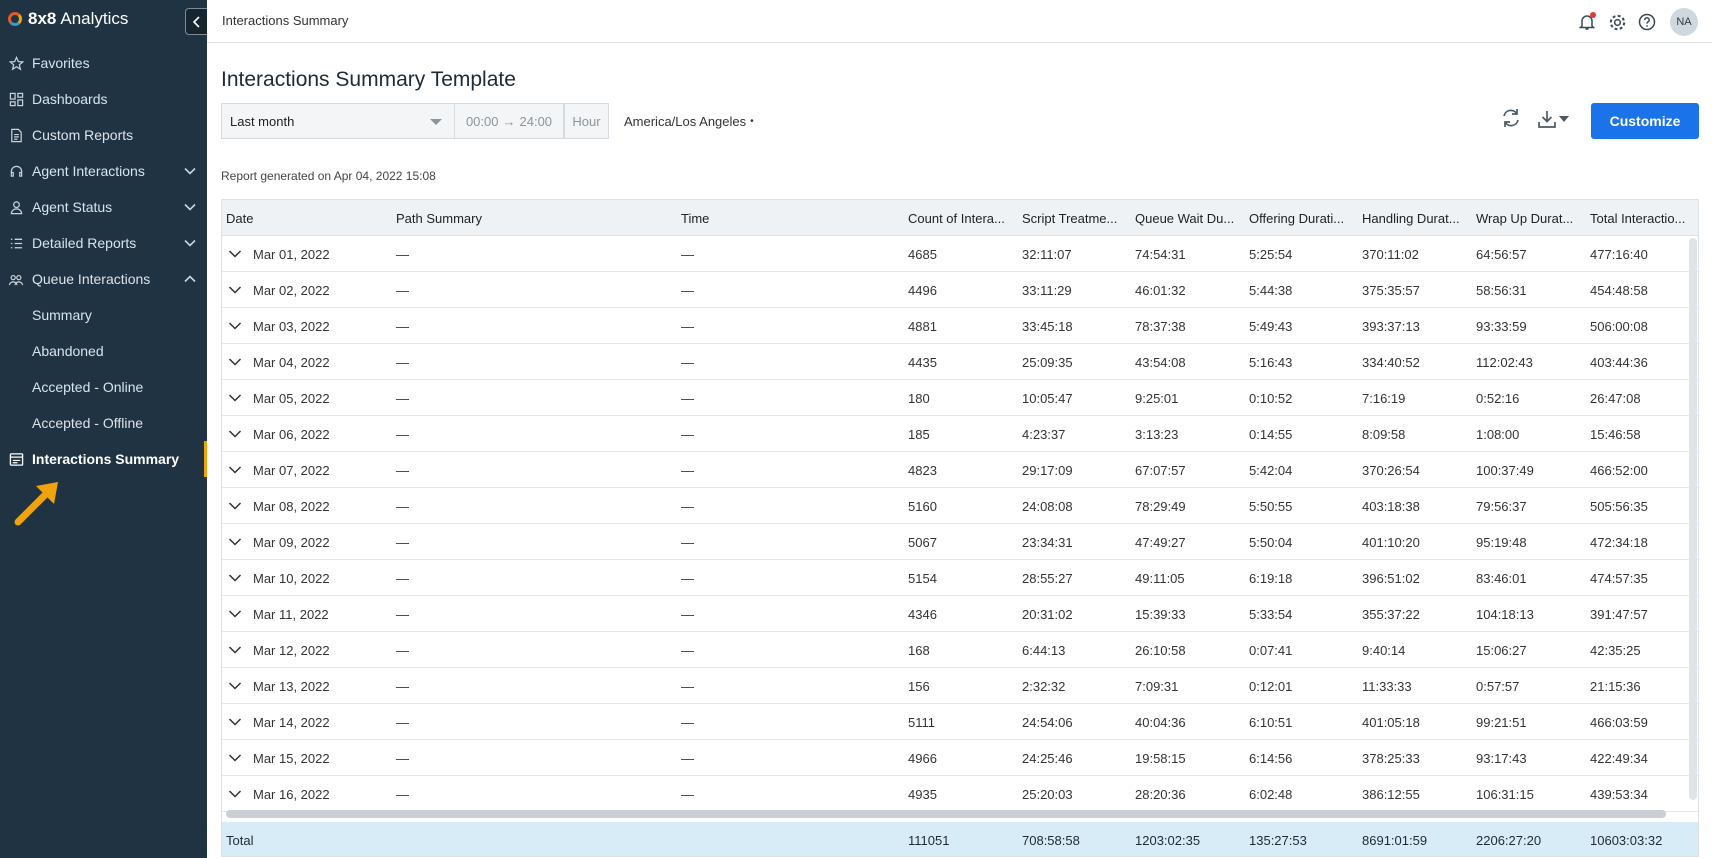 This screenshot has height=858, width=1712. What do you see at coordinates (689, 121) in the screenshot?
I see `timezone-select: America/Los Angeles •` at bounding box center [689, 121].